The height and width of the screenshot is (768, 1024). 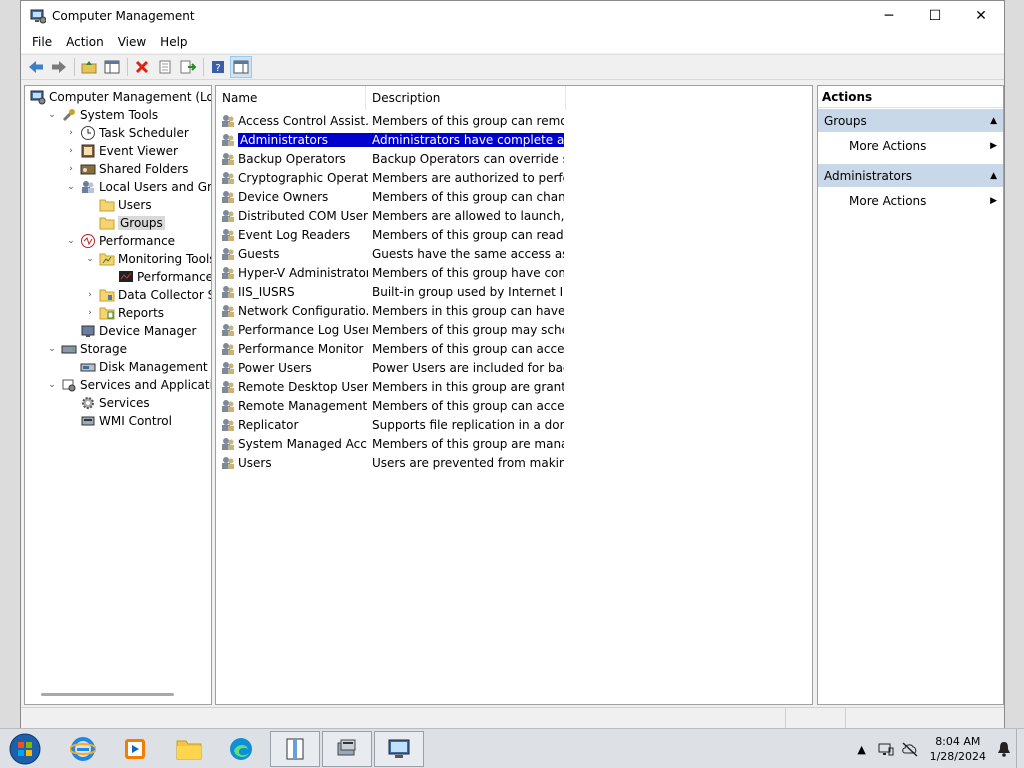 What do you see at coordinates (36, 67) in the screenshot?
I see `back-icon` at bounding box center [36, 67].